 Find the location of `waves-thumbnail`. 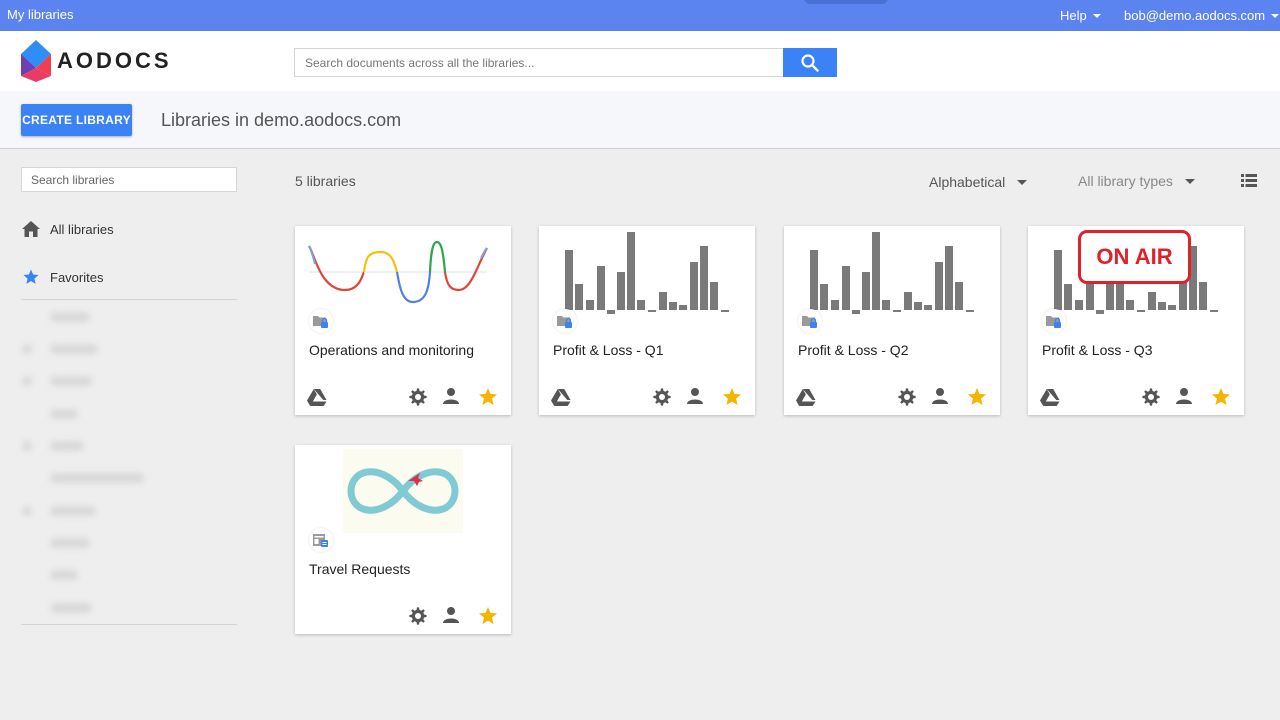

waves-thumbnail is located at coordinates (398, 272).